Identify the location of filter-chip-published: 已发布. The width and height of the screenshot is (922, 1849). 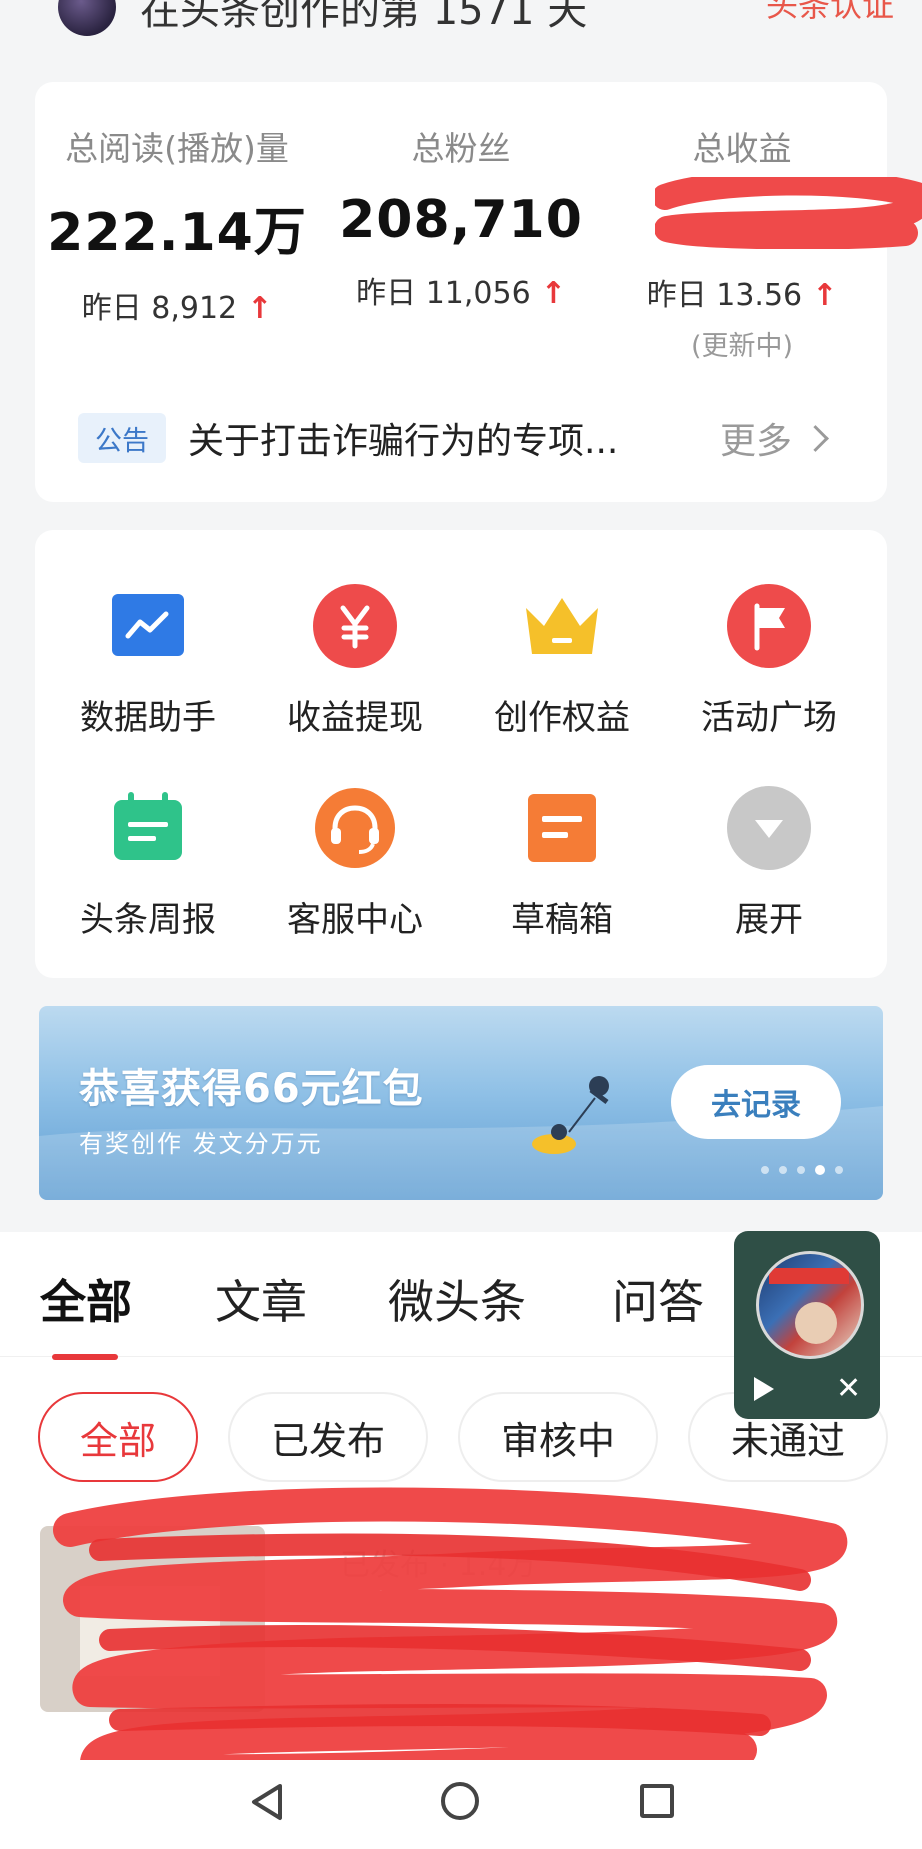
(328, 1437).